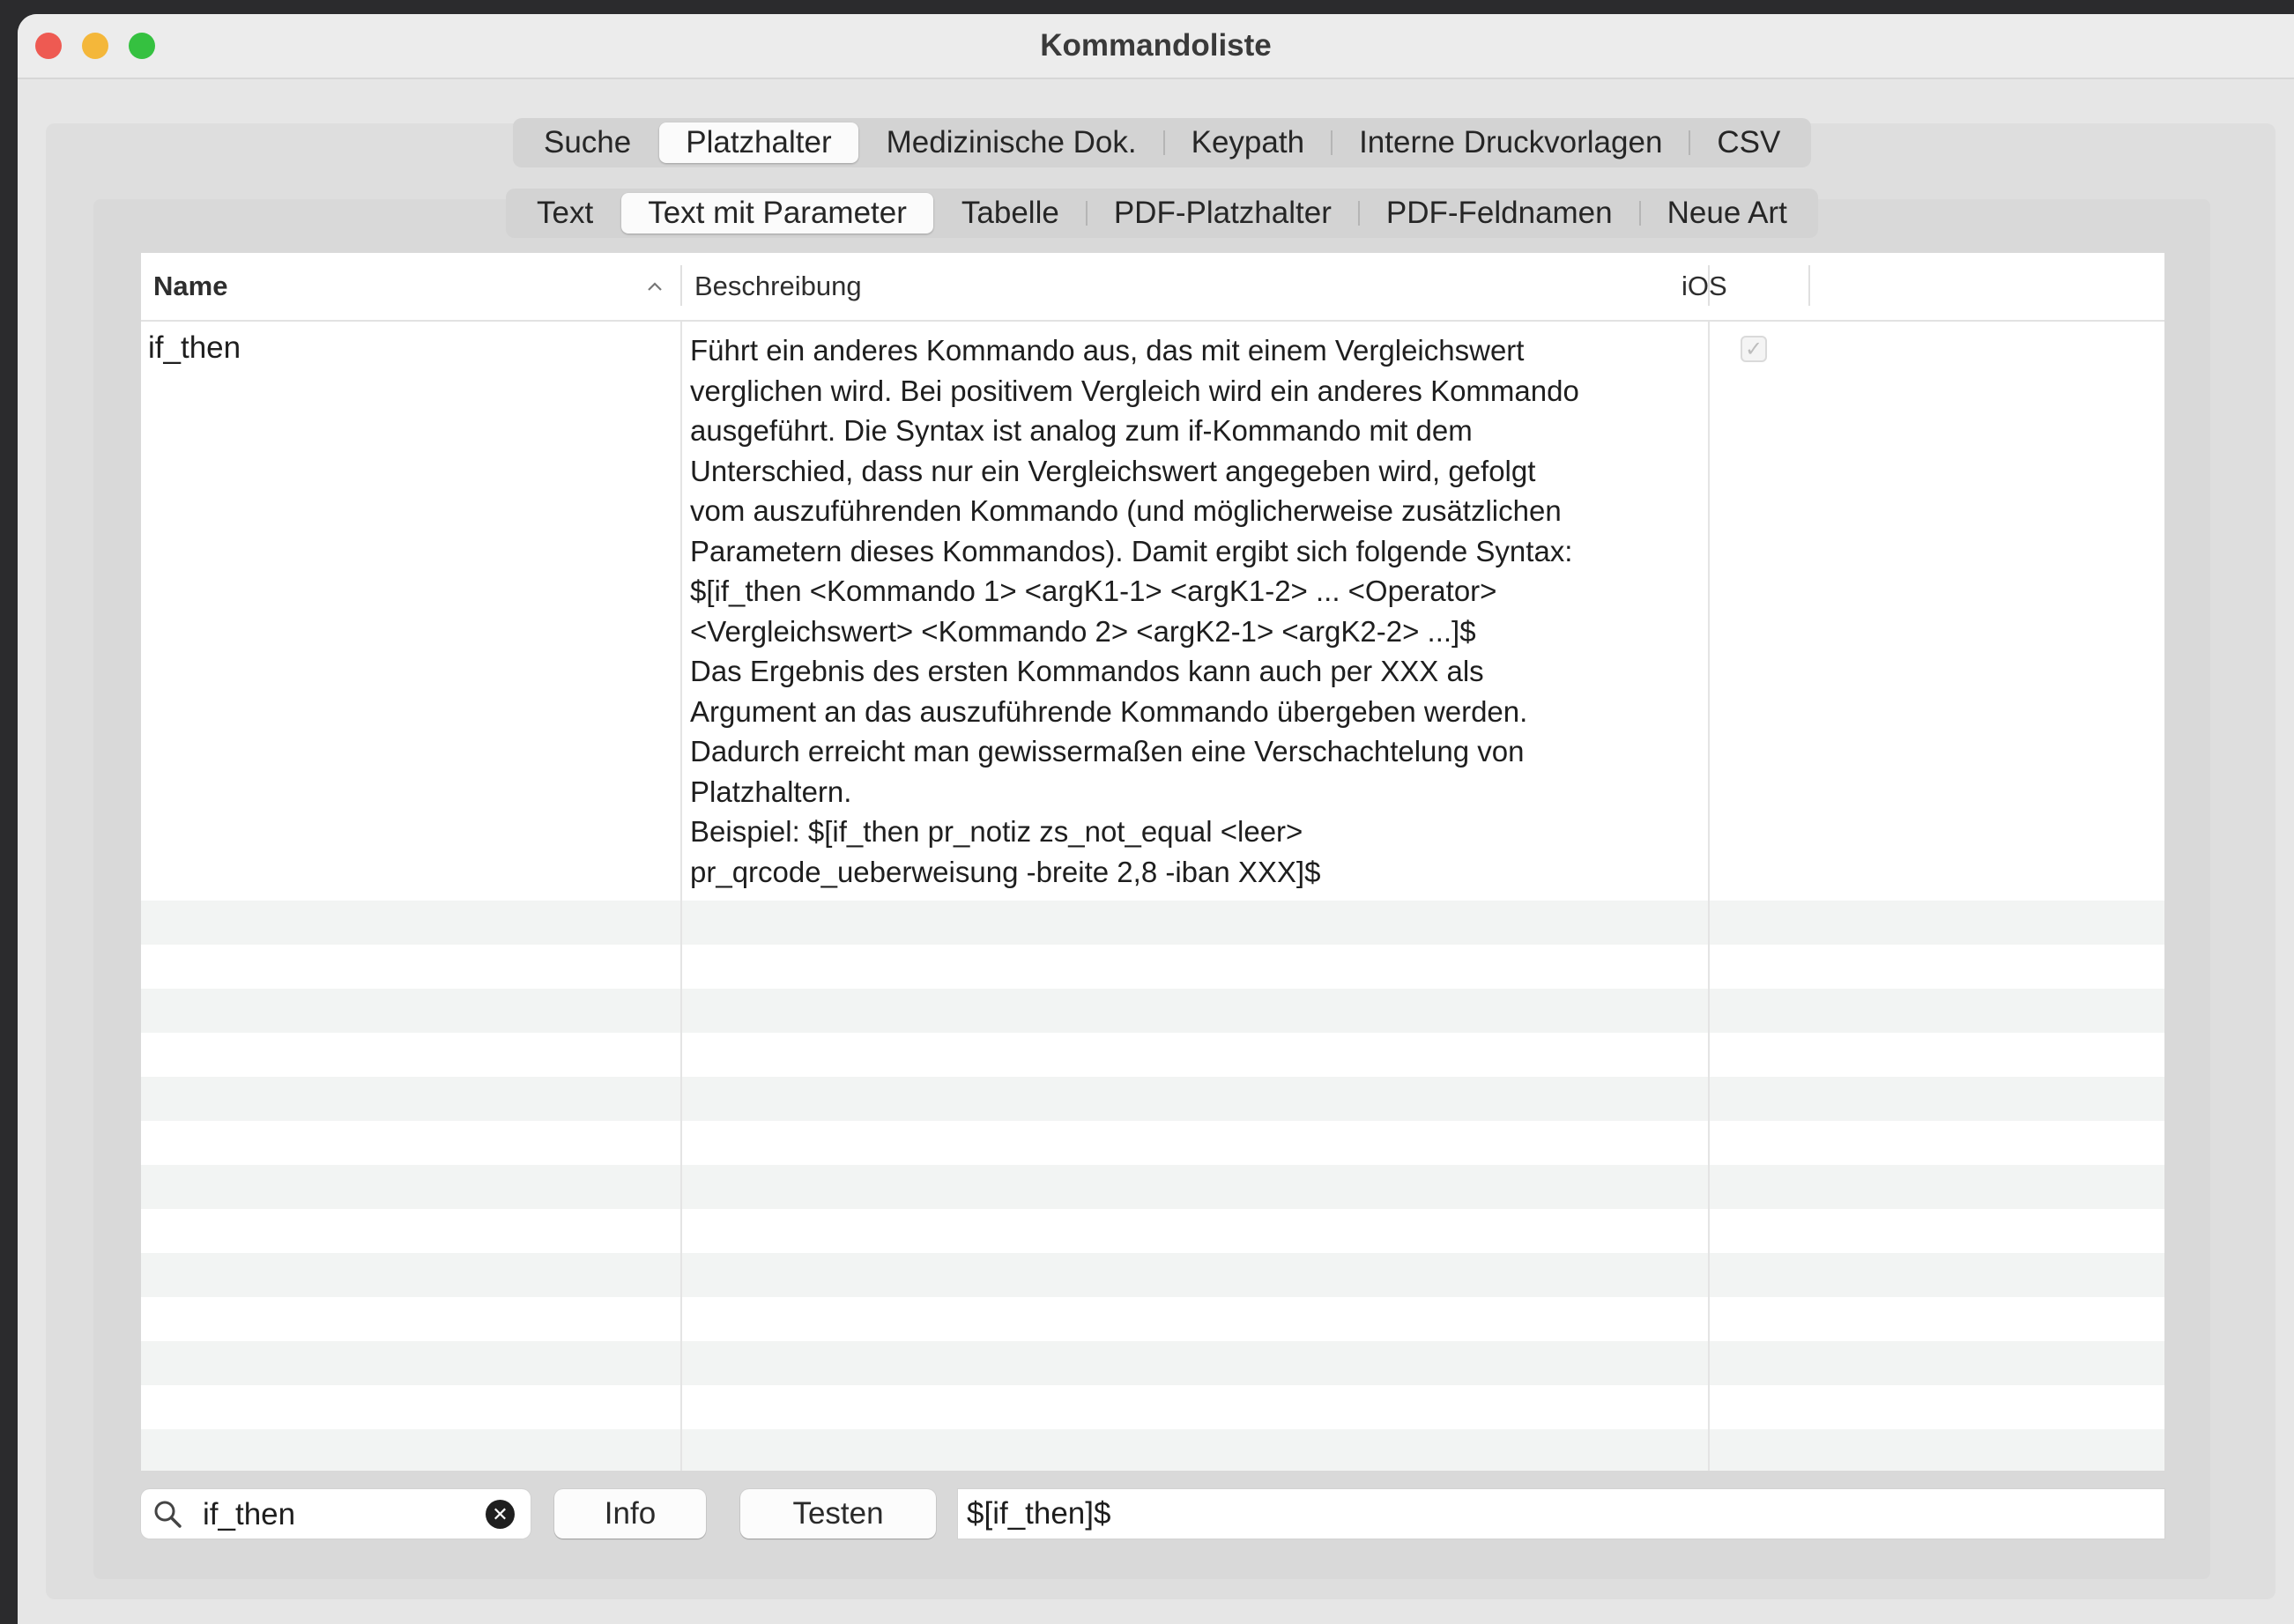 The height and width of the screenshot is (1624, 2294). I want to click on tab-text: Text, so click(565, 213).